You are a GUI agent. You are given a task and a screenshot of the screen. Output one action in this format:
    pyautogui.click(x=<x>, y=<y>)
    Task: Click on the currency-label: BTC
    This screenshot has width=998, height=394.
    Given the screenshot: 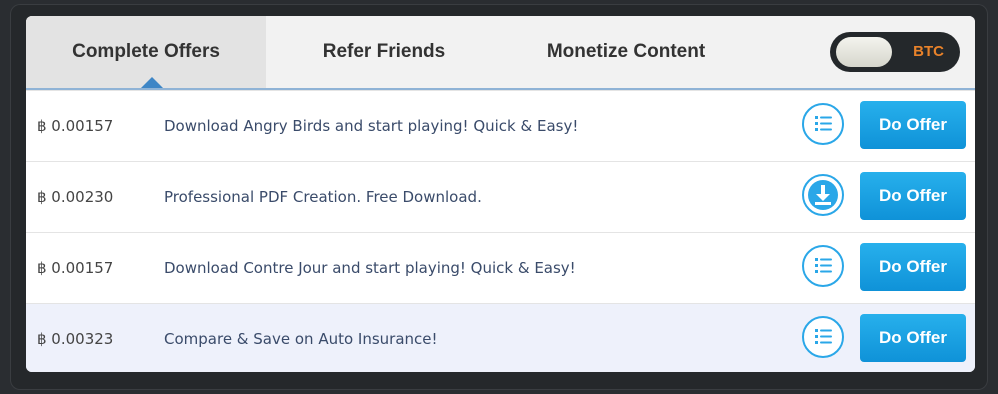 What is the action you would take?
    pyautogui.click(x=928, y=51)
    